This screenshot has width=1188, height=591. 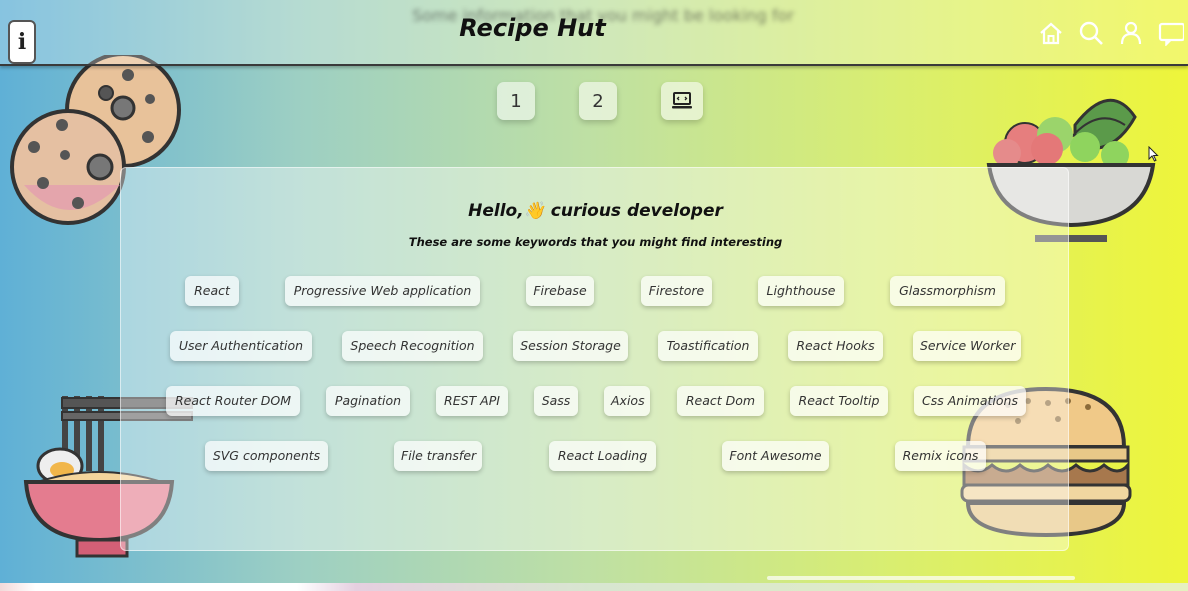 I want to click on keyword-chip: React, so click(x=212, y=291).